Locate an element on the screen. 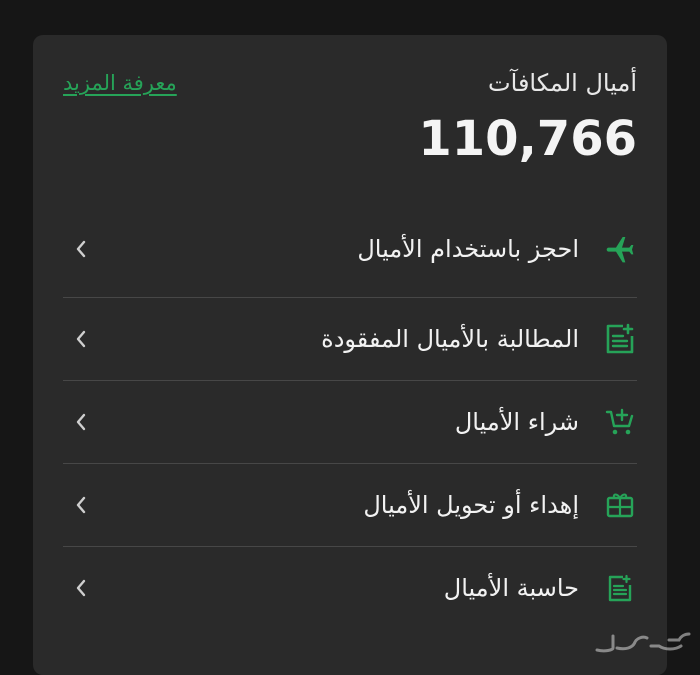 The height and width of the screenshot is (675, 700). menu-item-label: شراء الأميال is located at coordinates (516, 422).